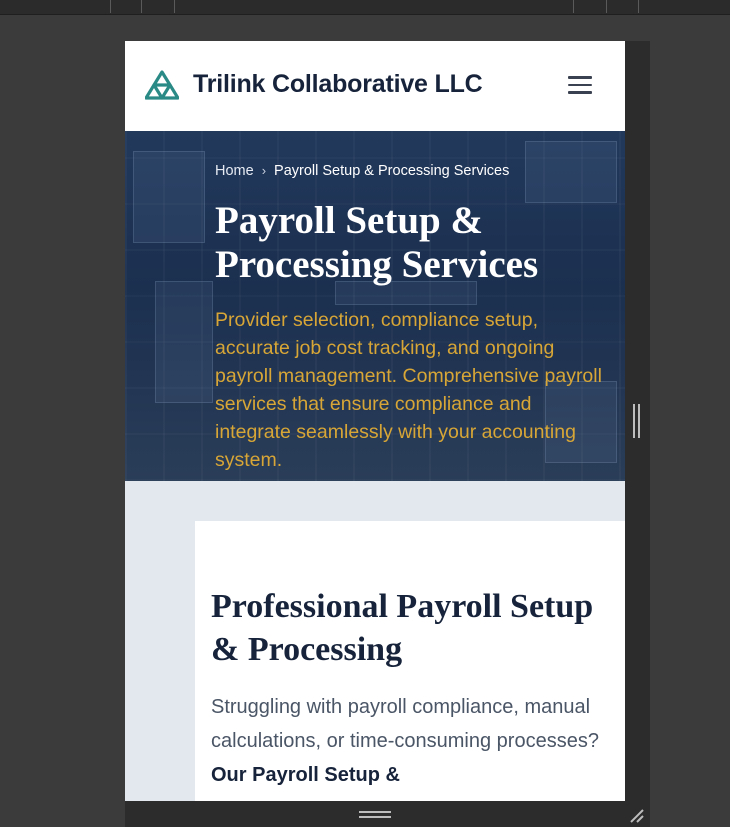  I want to click on section-heading: Professional Payroll Setup & Processing, so click(402, 628).